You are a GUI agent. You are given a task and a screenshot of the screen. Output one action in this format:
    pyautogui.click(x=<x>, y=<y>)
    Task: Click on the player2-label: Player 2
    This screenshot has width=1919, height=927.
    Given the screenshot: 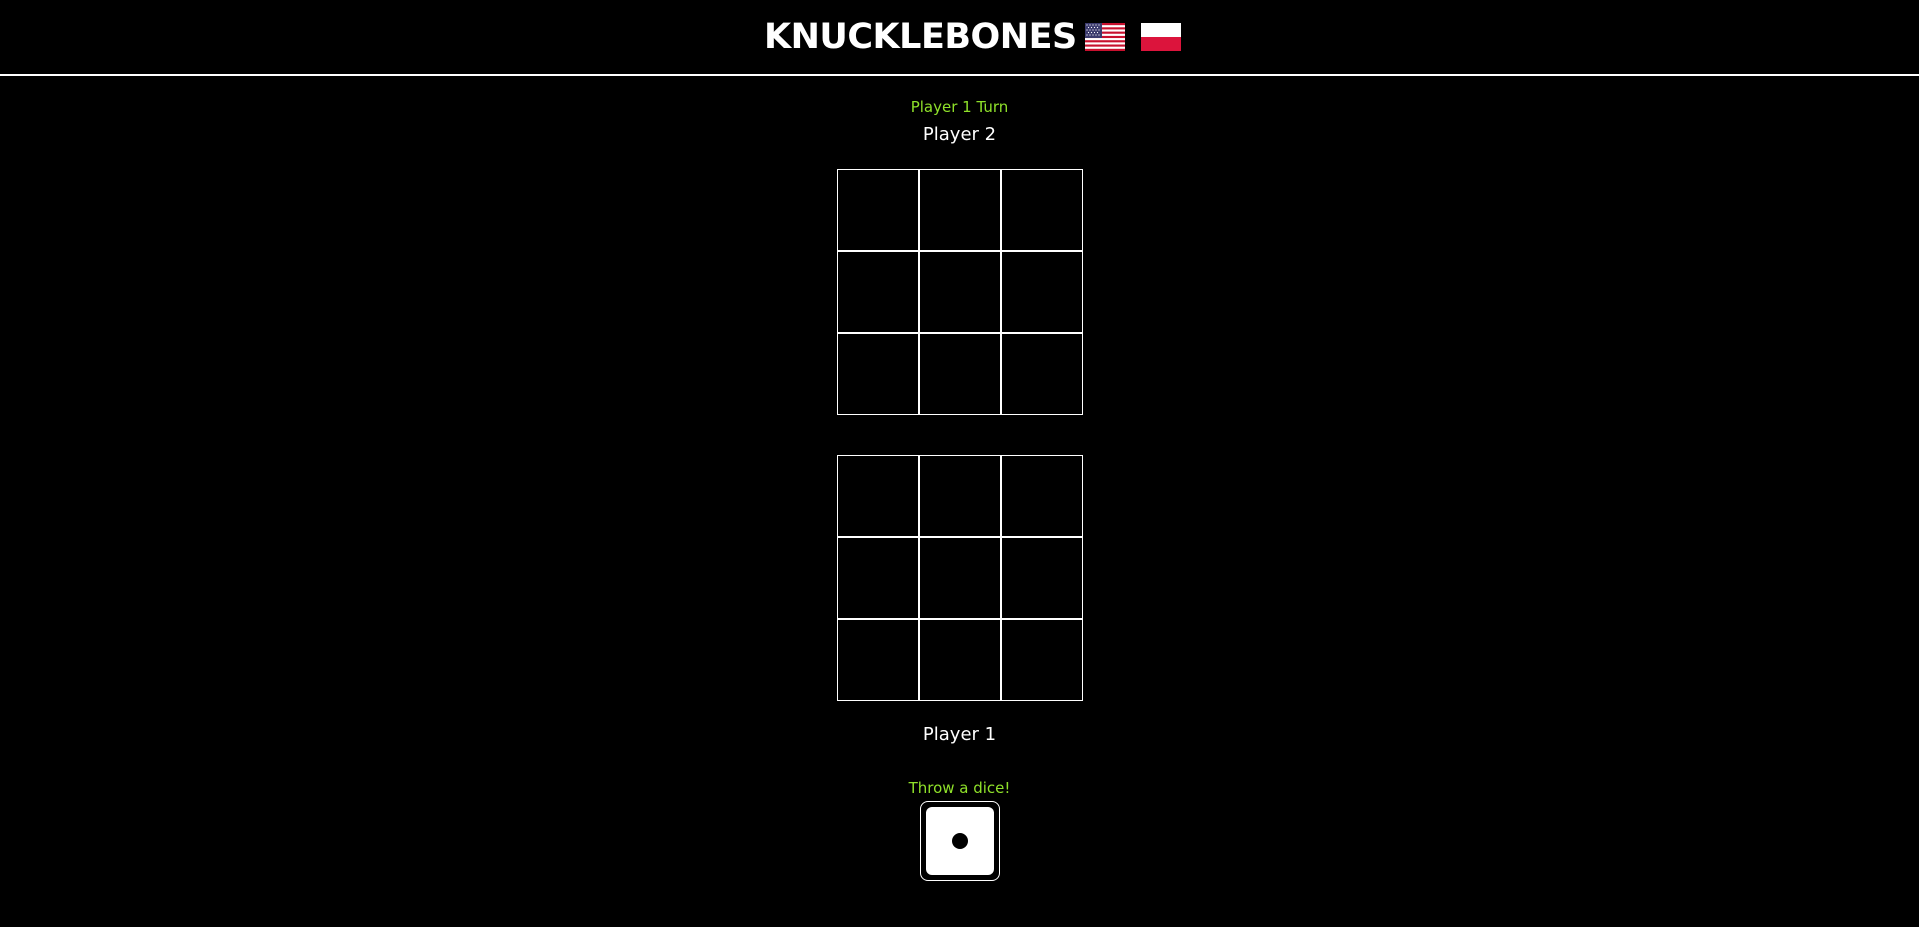 What is the action you would take?
    pyautogui.click(x=959, y=134)
    